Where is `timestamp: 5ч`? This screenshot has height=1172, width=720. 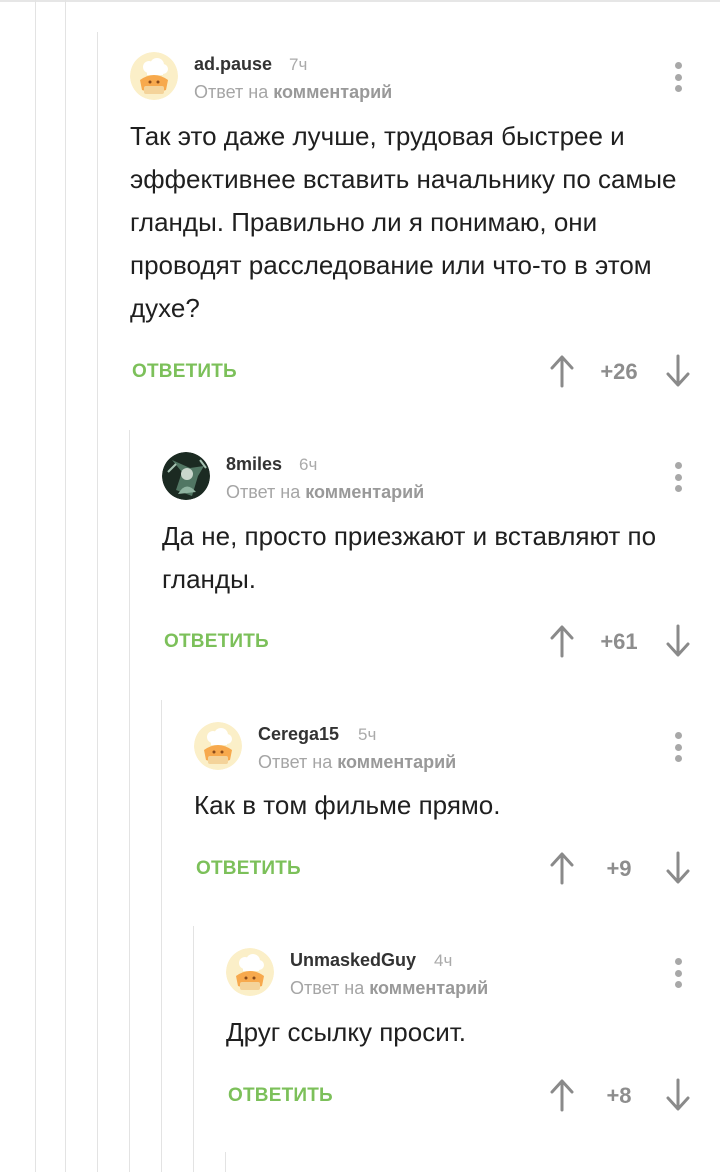
timestamp: 5ч is located at coordinates (367, 734).